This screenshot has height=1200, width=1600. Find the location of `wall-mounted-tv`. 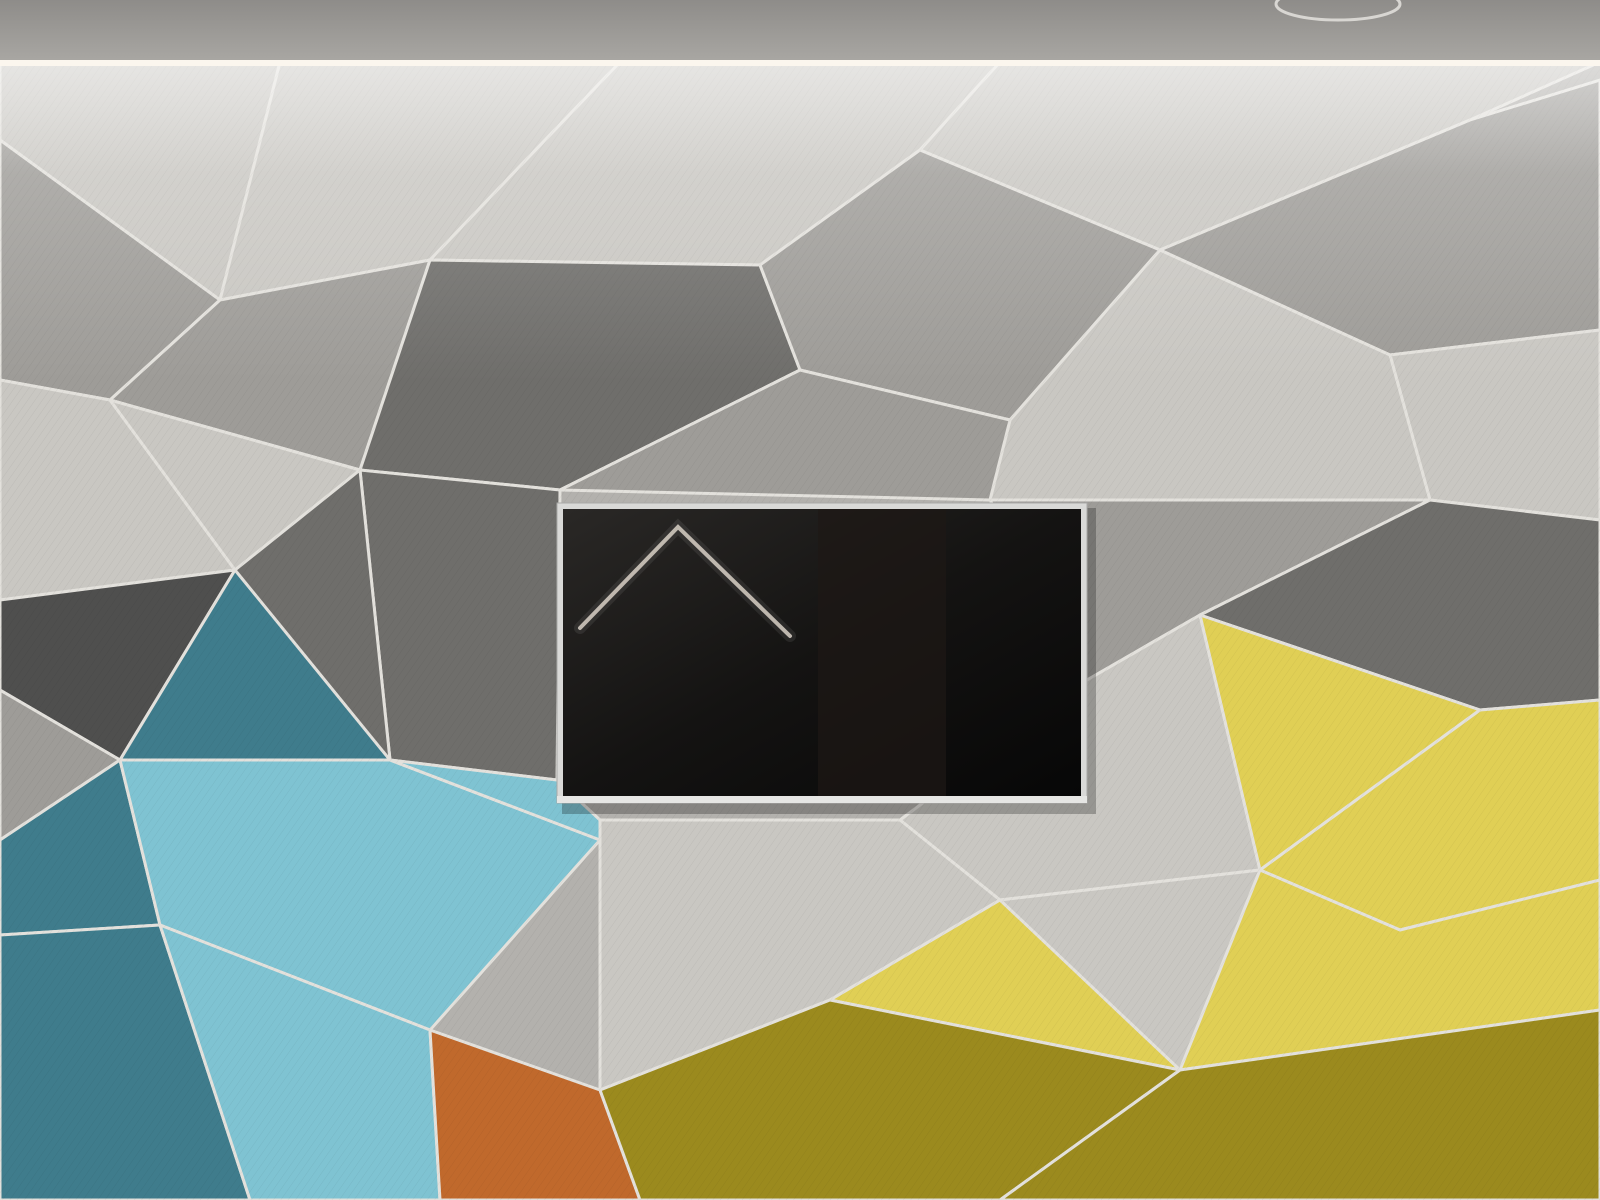

wall-mounted-tv is located at coordinates (826, 658).